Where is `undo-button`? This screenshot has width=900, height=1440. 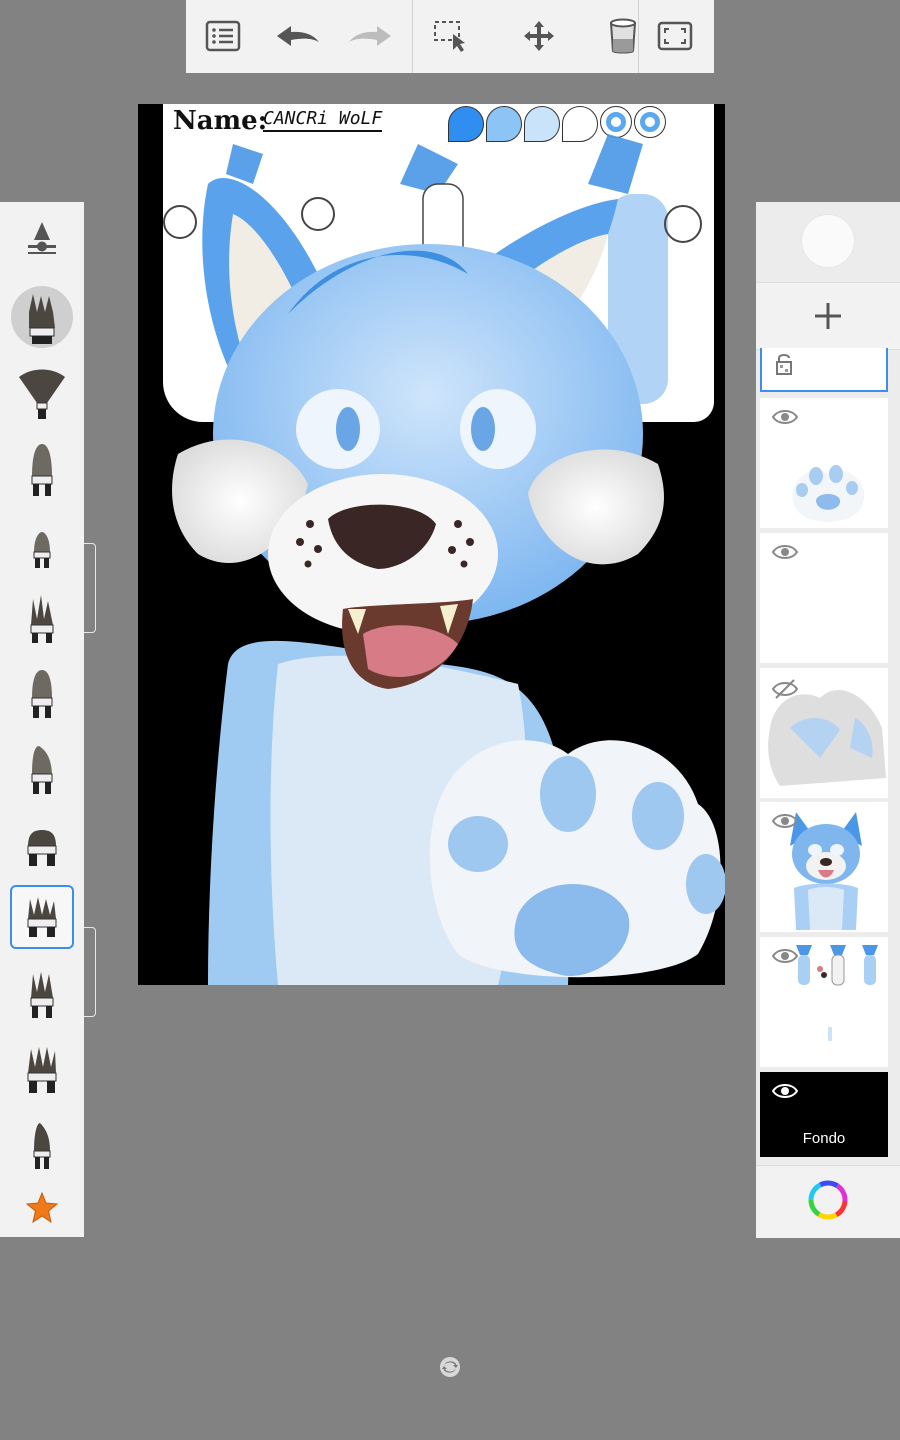
undo-button is located at coordinates (297, 36).